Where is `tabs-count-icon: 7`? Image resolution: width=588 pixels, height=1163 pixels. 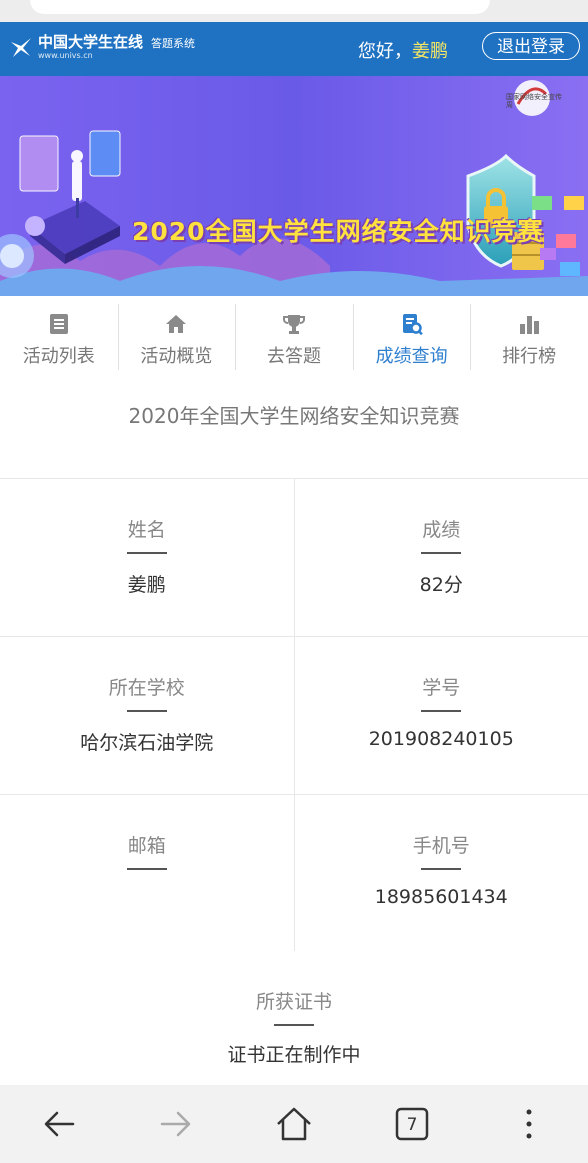 tabs-count-icon: 7 is located at coordinates (411, 1124).